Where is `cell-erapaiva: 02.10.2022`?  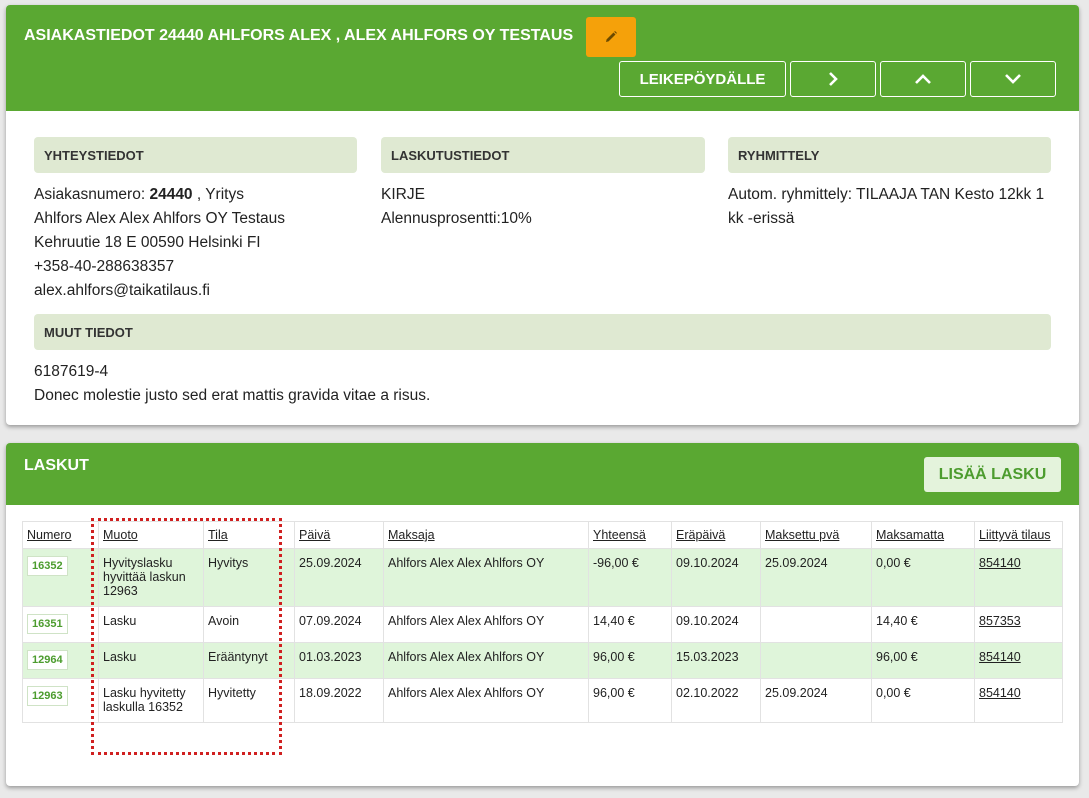
cell-erapaiva: 02.10.2022 is located at coordinates (716, 700).